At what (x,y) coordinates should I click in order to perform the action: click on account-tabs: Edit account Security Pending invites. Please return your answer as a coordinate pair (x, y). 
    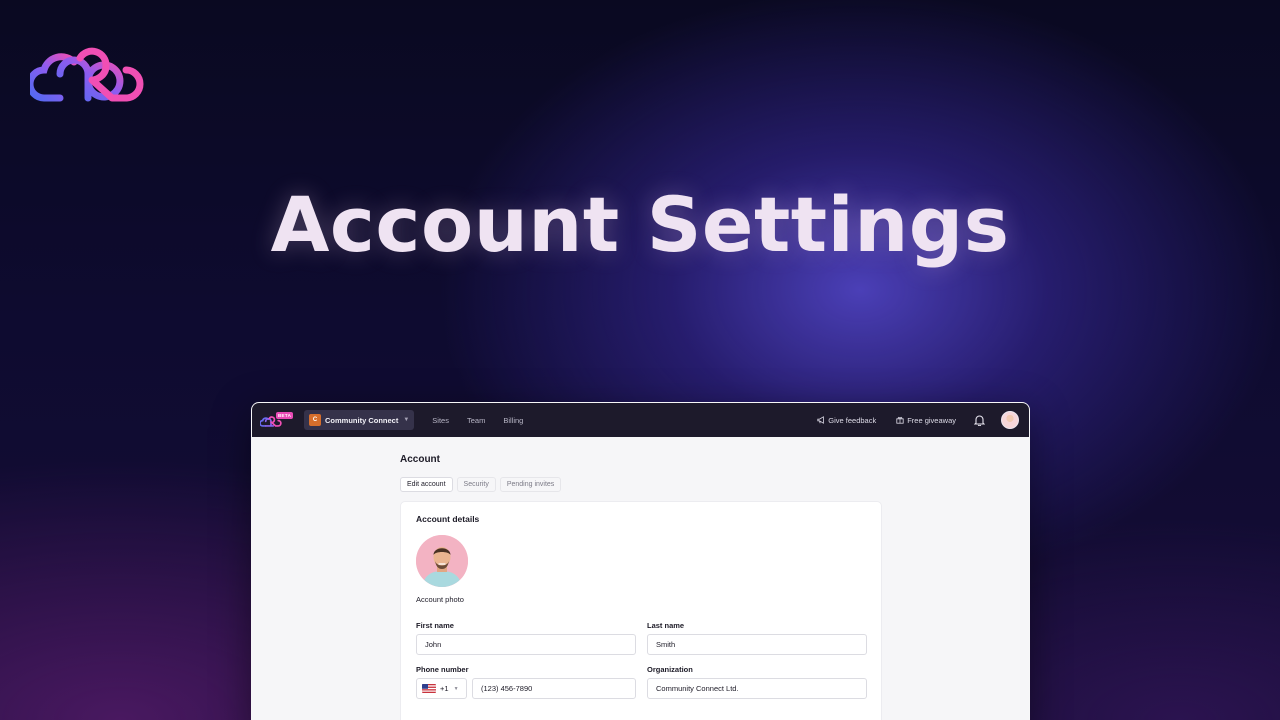
    Looking at the image, I should click on (714, 484).